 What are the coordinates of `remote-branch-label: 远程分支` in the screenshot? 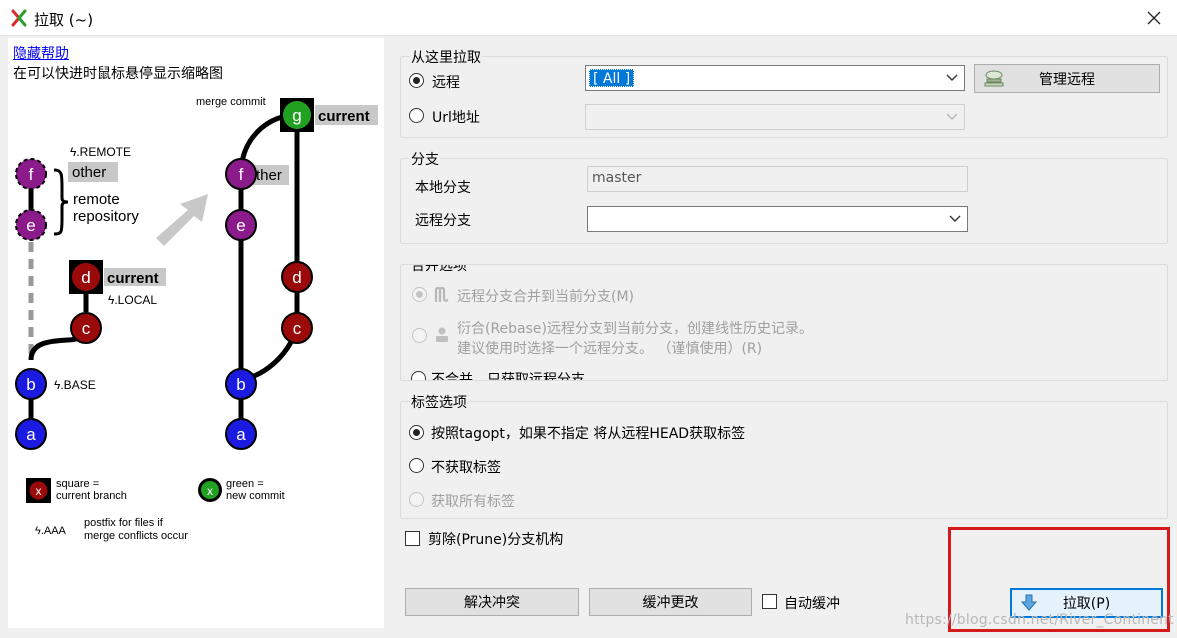 It's located at (443, 221).